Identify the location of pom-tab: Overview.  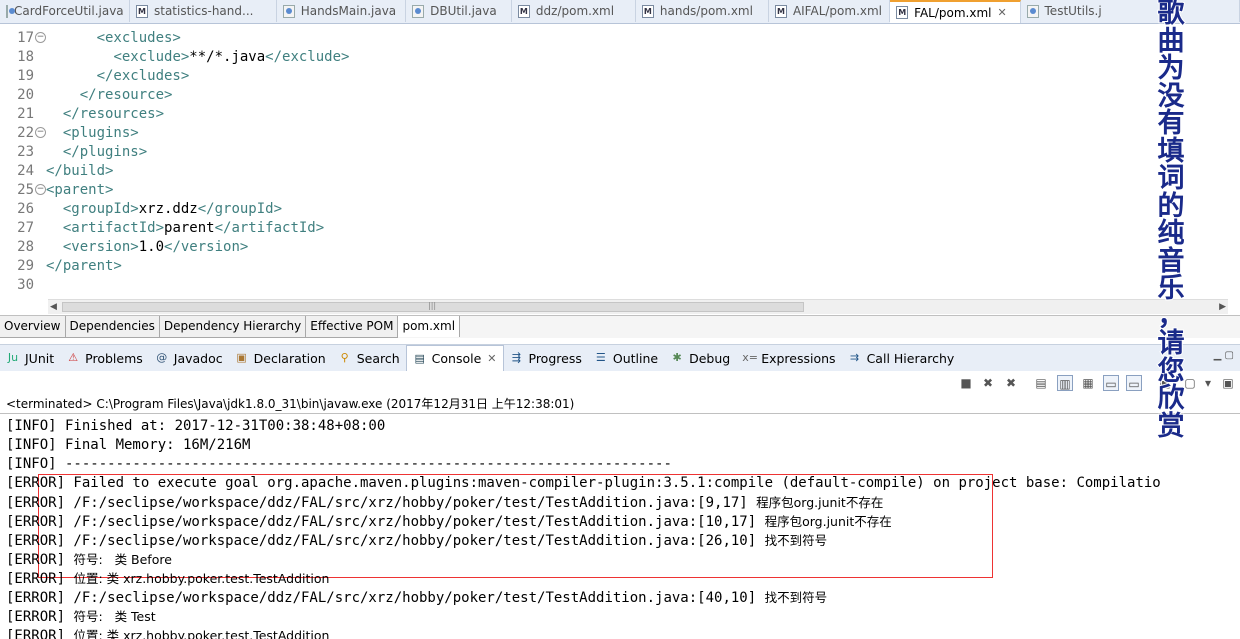
(33, 327).